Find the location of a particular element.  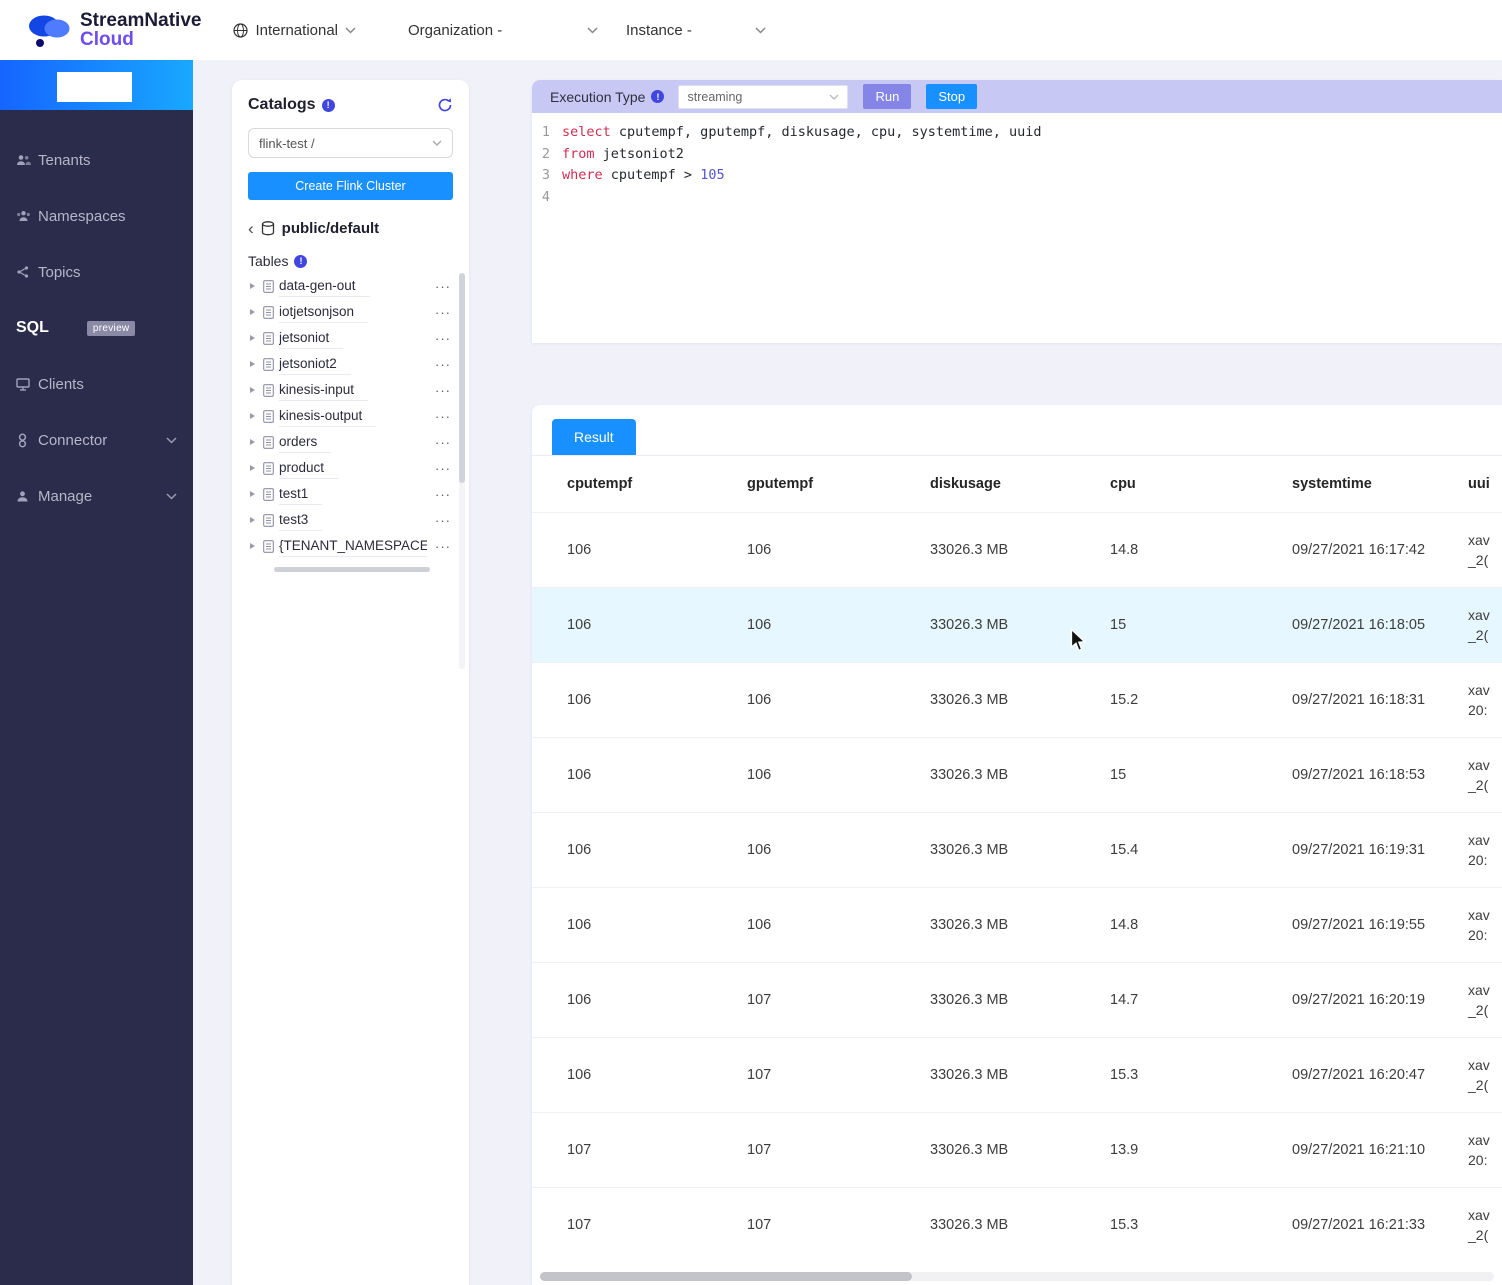

organization-selector: Organization - is located at coordinates (503, 30).